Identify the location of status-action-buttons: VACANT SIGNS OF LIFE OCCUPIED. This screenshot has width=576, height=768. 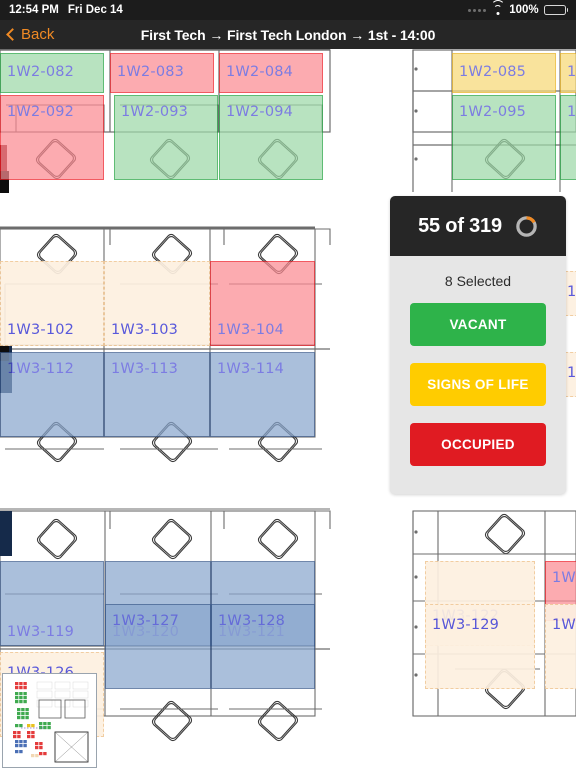
(478, 384).